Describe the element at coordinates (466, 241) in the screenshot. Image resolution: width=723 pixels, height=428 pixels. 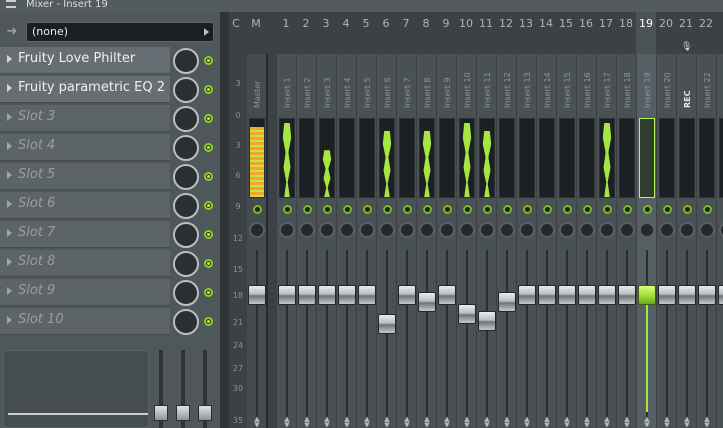
I see `insert-channel: Insert 10 ▲ ▼` at that location.